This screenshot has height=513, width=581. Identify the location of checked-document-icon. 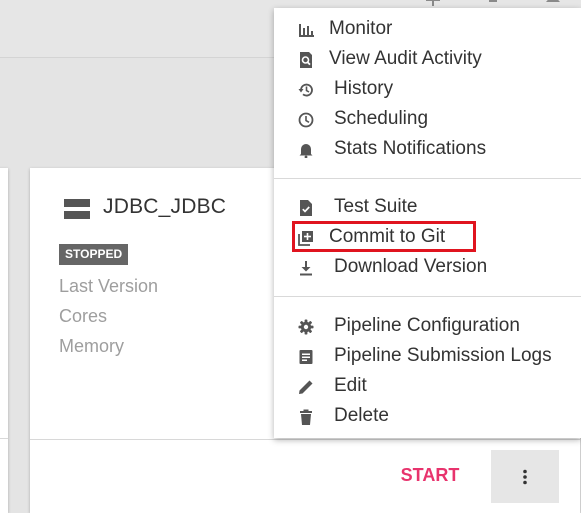
(306, 208).